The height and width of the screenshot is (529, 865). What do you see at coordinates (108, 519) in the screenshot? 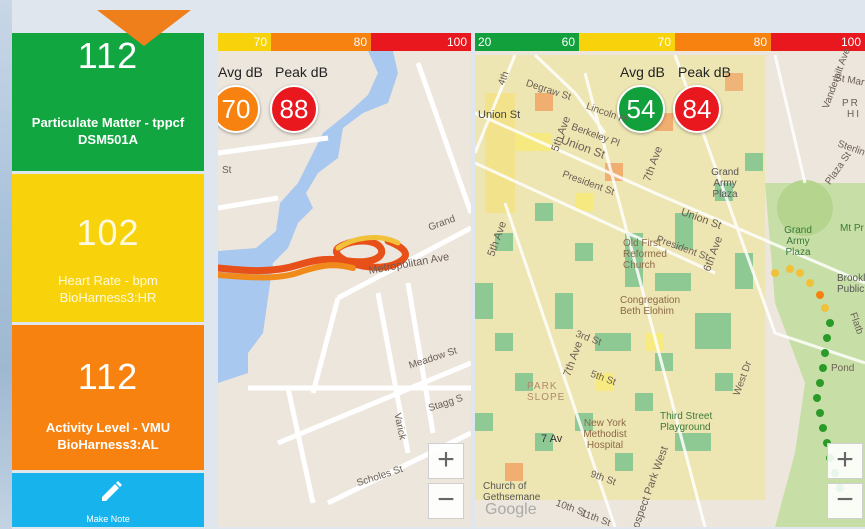
I see `make-note-label: Make Note` at bounding box center [108, 519].